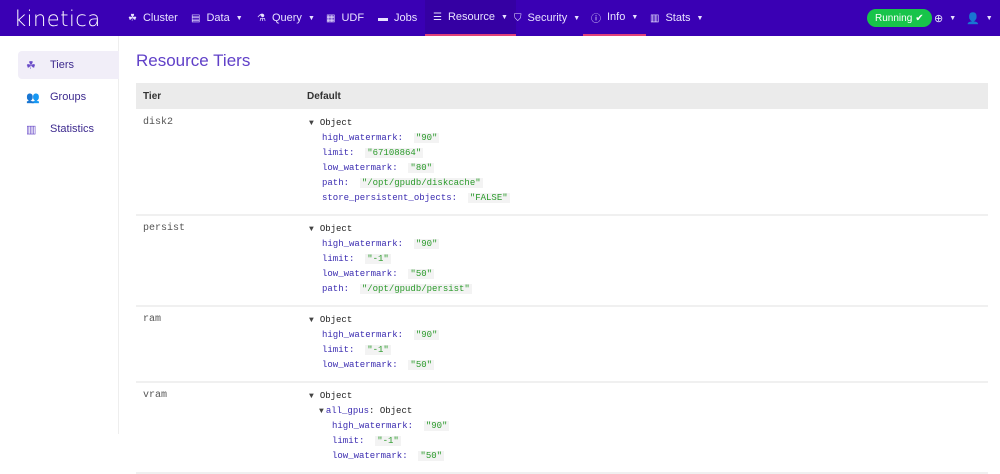  Describe the element at coordinates (488, 198) in the screenshot. I see `property-value: "FALSE"` at that location.